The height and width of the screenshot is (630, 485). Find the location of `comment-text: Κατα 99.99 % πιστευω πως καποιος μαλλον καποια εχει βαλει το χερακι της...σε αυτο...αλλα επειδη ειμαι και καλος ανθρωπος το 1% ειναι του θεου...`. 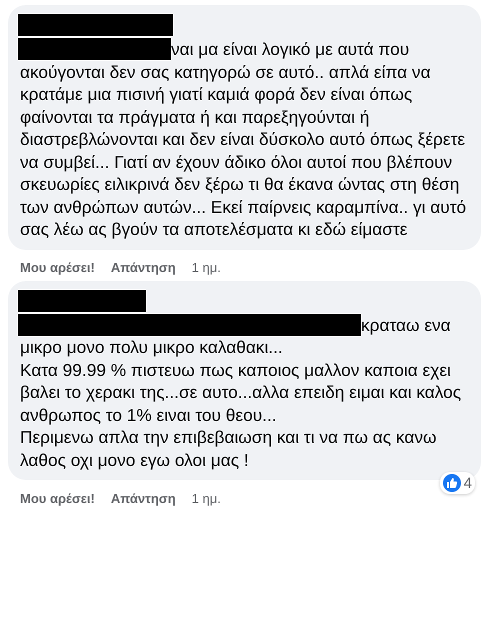

comment-text: Κατα 99.99 % πιστευω πως καποιος μαλλον καποια εχει βαλει το χερακι της...σε αυτο...αλλα επειδη ειμαι και καλος ανθρωπος το 1% ειναι του θεου... is located at coordinates (241, 392).